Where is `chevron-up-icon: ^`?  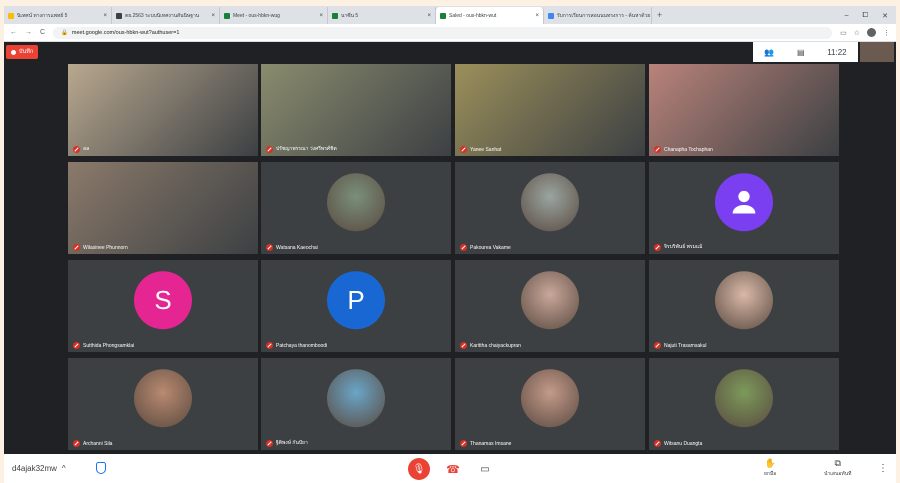 chevron-up-icon: ^ is located at coordinates (63, 468).